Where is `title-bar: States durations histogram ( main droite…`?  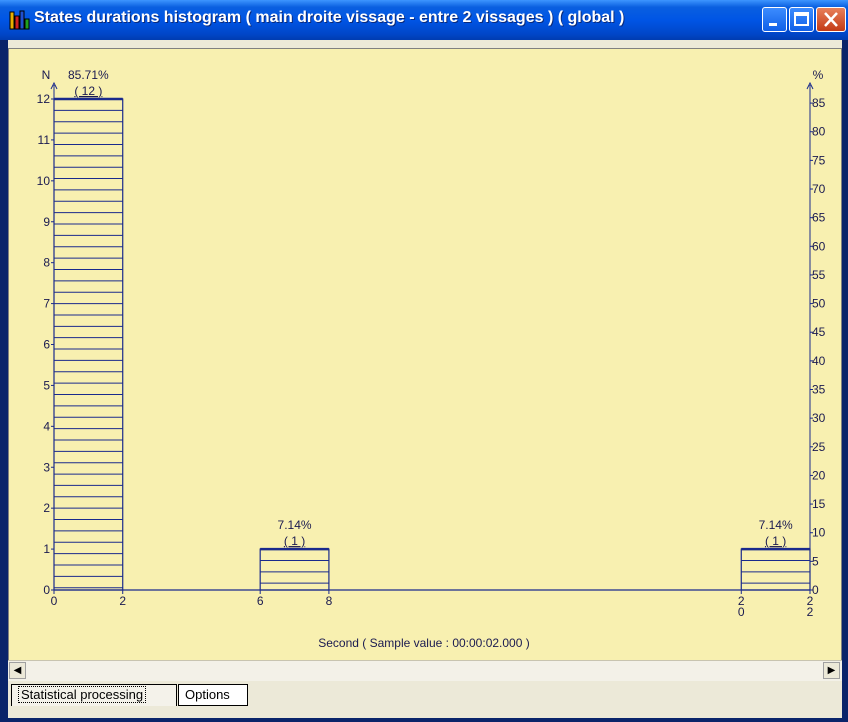
title-bar: States durations histogram ( main droite… is located at coordinates (424, 20).